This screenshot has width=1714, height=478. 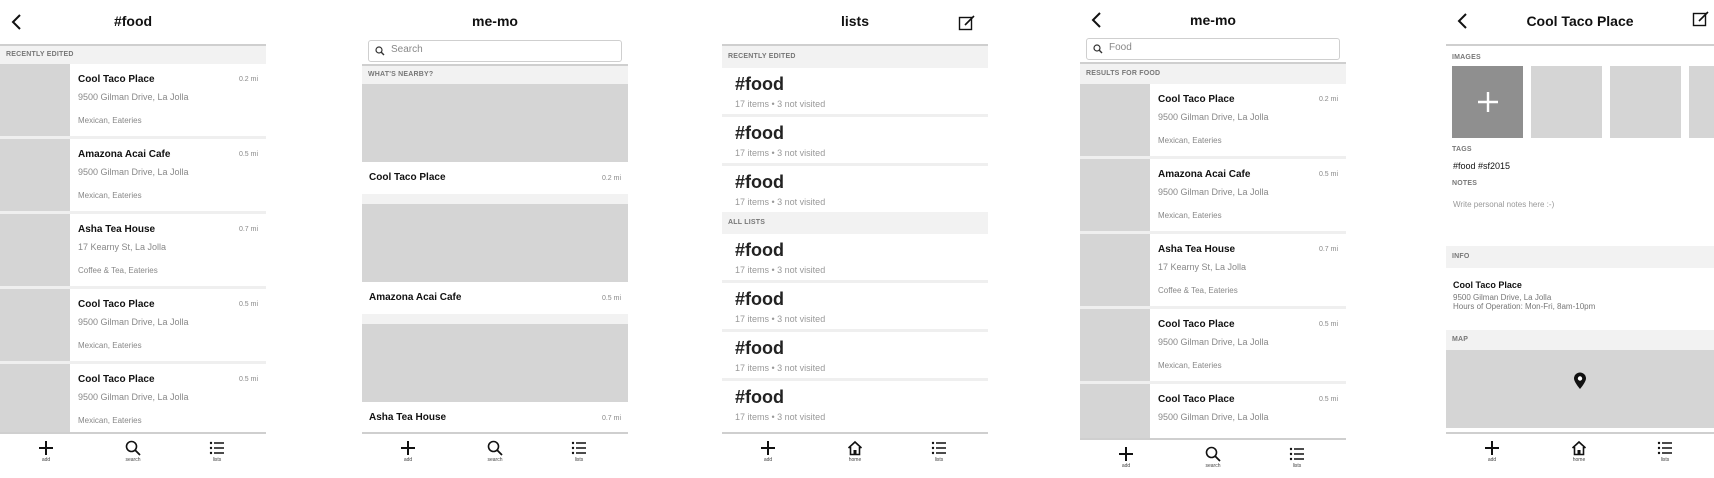 What do you see at coordinates (1580, 21) in the screenshot?
I see `page-title: Cool Taco Place` at bounding box center [1580, 21].